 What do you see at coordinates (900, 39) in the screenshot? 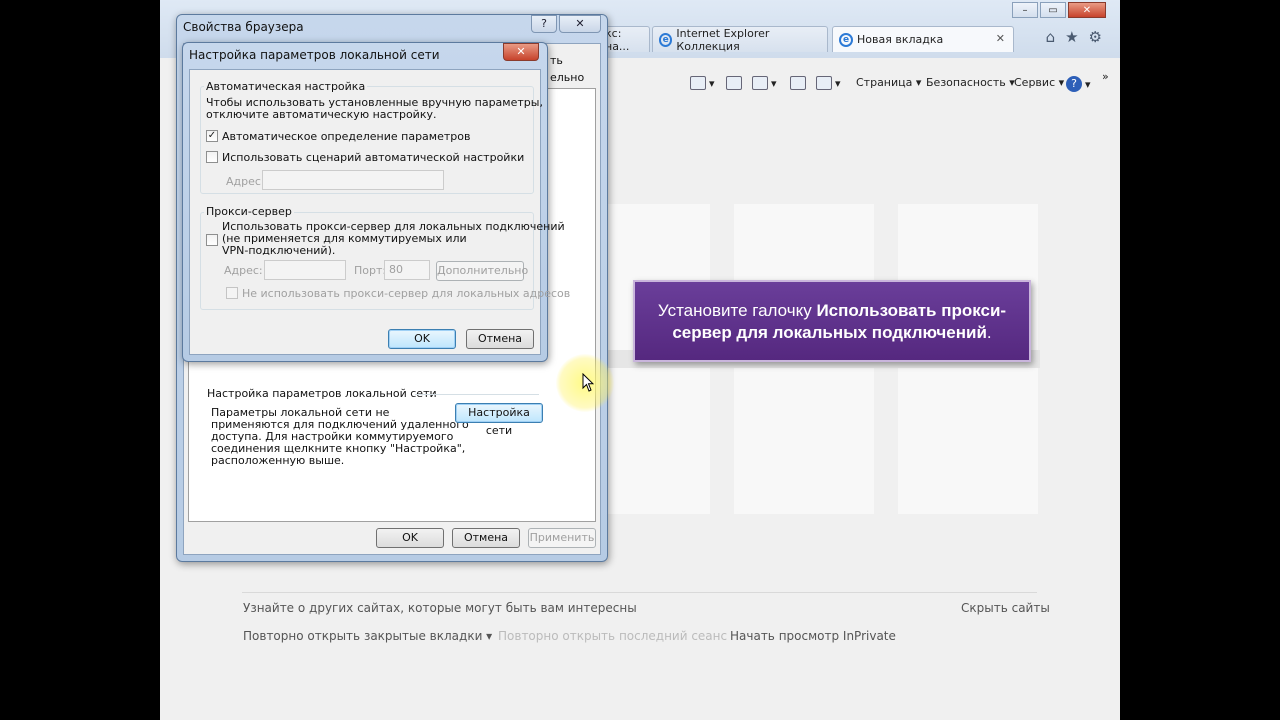
I see `tab-label: Новая вкладка` at bounding box center [900, 39].